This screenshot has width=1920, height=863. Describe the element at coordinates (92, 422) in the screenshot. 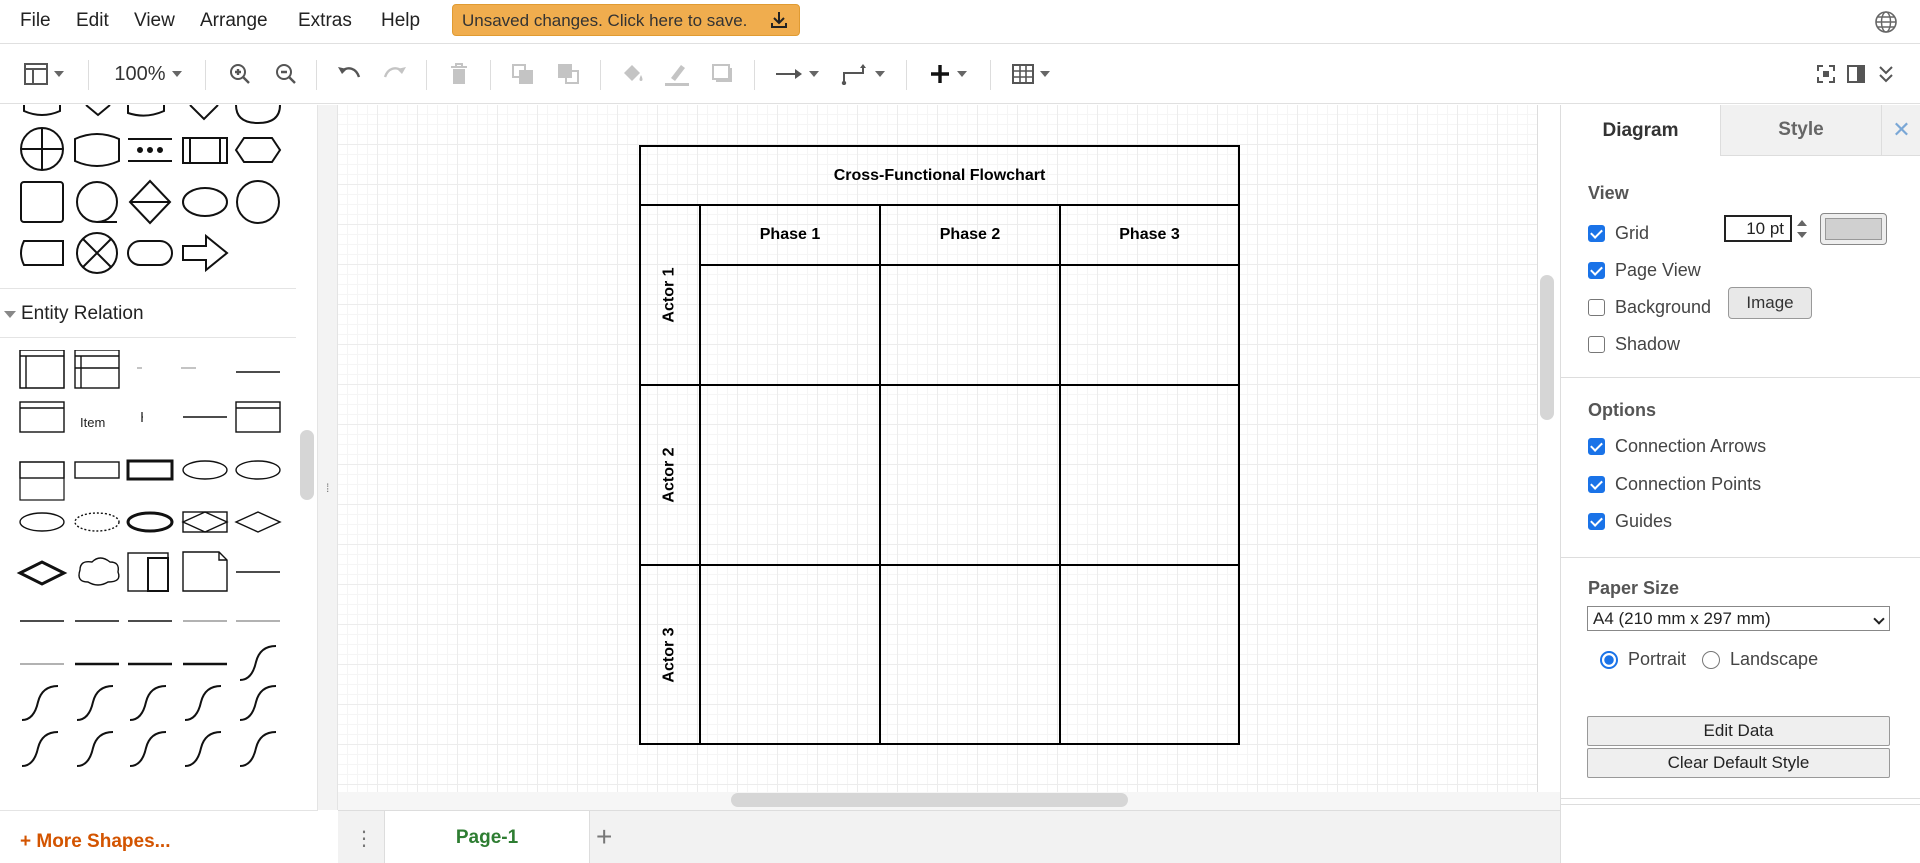

I see `item-shape-label: Item` at that location.